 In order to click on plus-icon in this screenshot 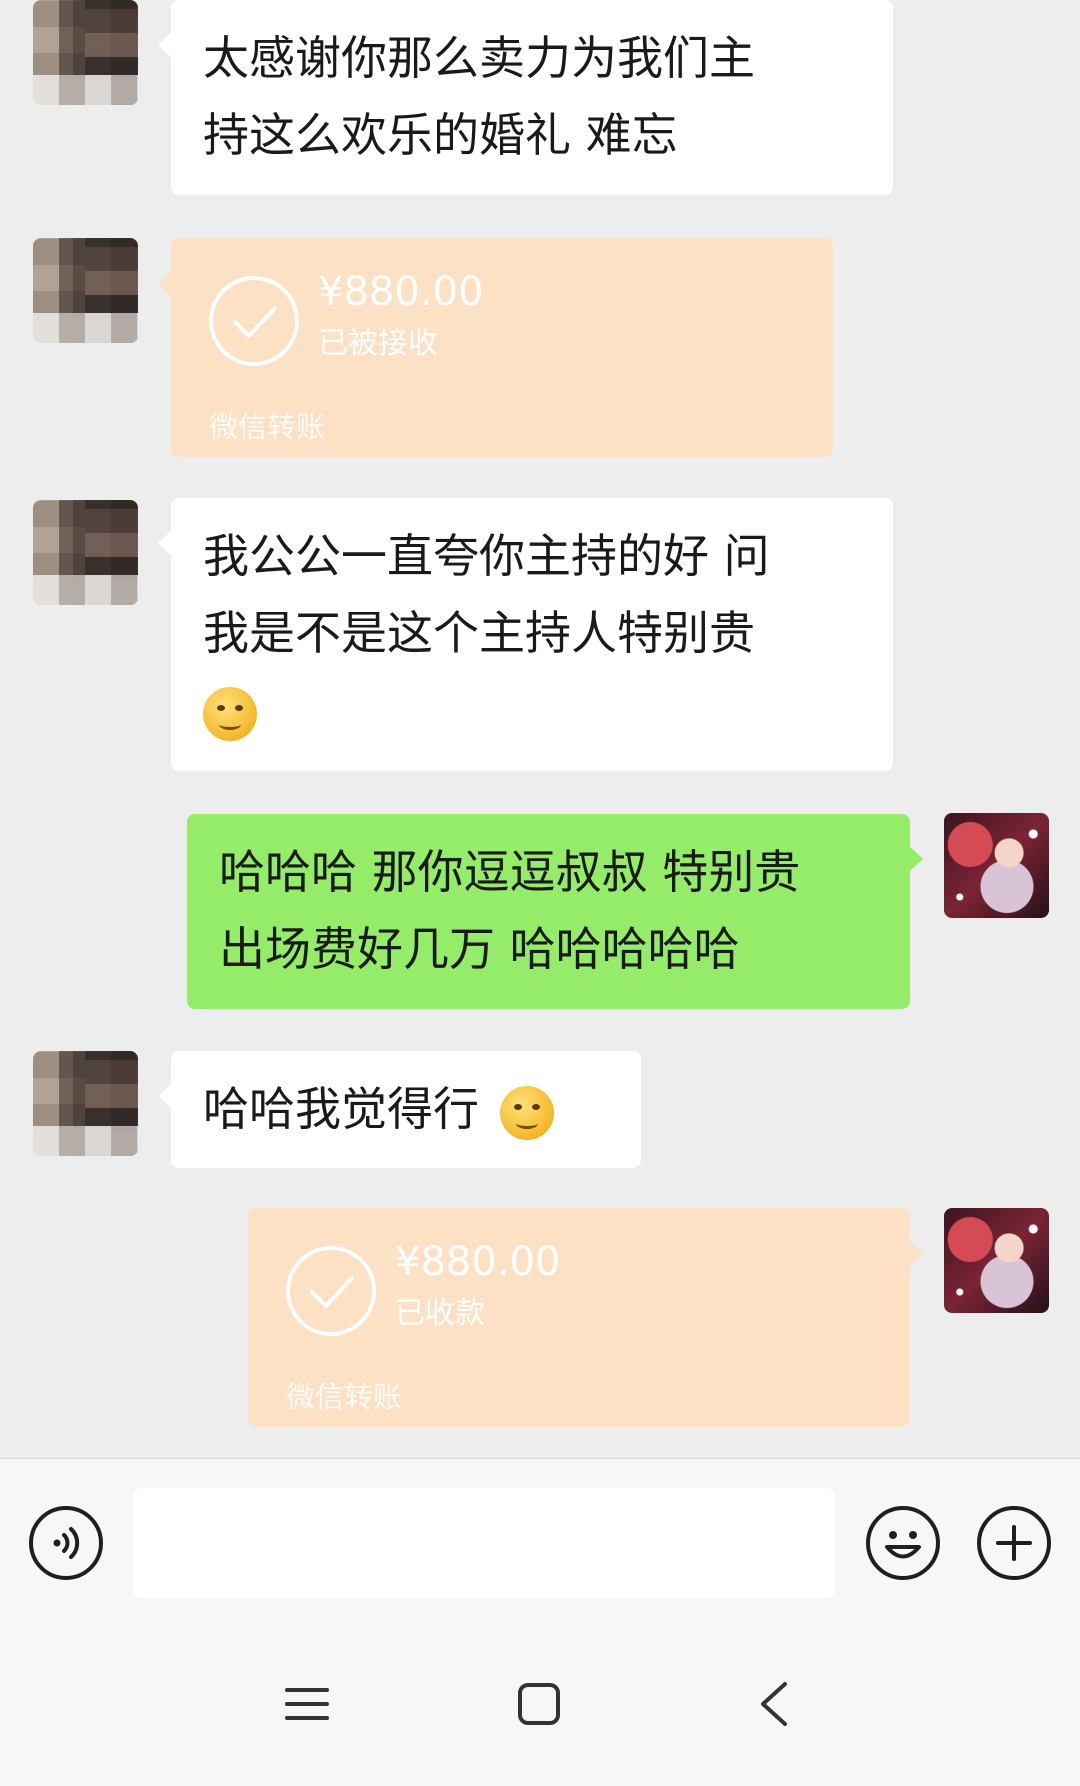, I will do `click(1014, 1543)`.